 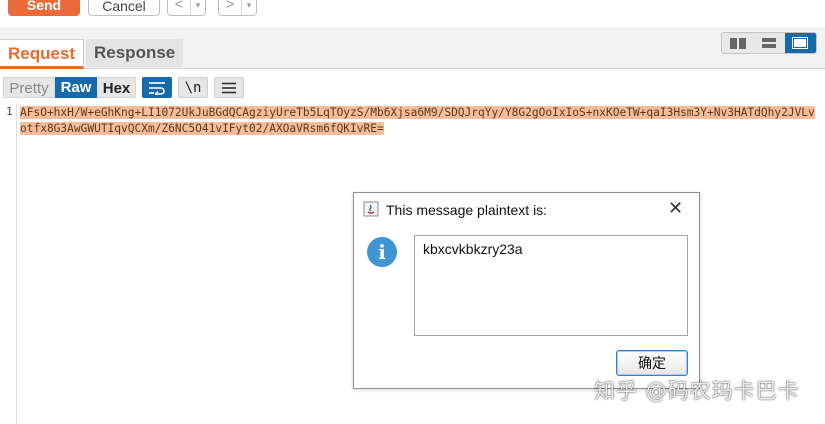 I want to click on history-forward-group: > ▾, so click(x=237, y=8).